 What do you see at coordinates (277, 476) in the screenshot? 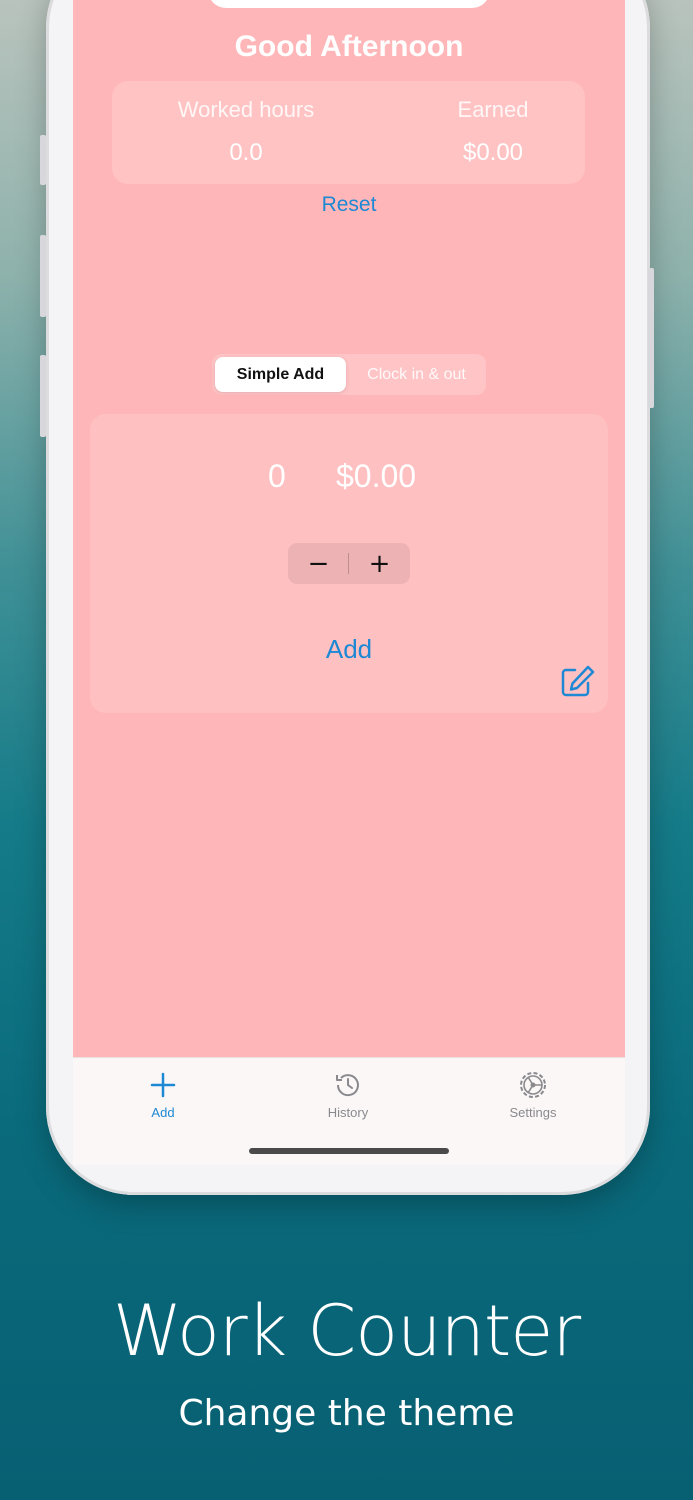
I see `hours-counter-value: 0` at bounding box center [277, 476].